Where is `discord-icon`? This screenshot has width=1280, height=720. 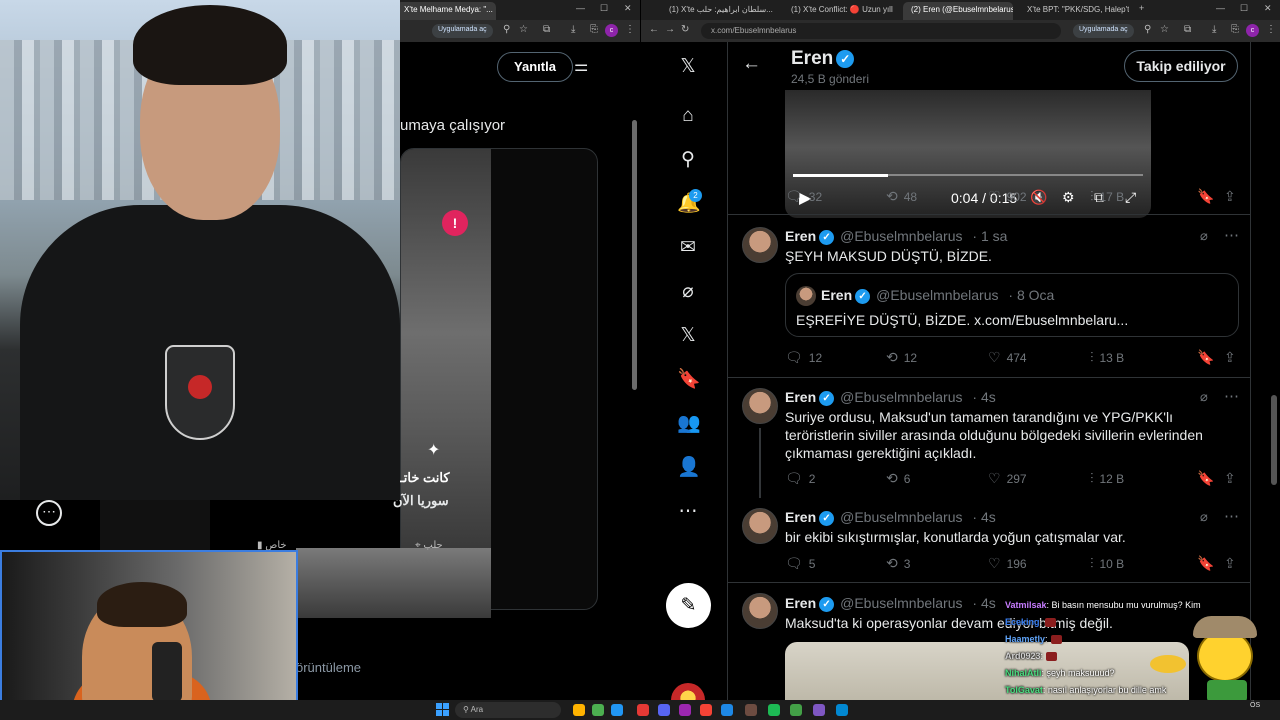
discord-icon is located at coordinates (664, 710).